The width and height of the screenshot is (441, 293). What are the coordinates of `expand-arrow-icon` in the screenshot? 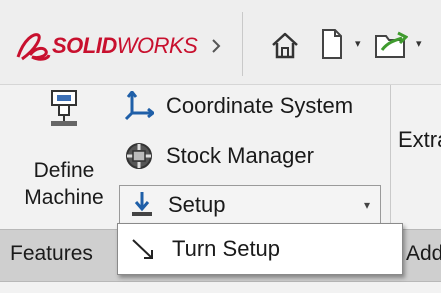 It's located at (216, 46).